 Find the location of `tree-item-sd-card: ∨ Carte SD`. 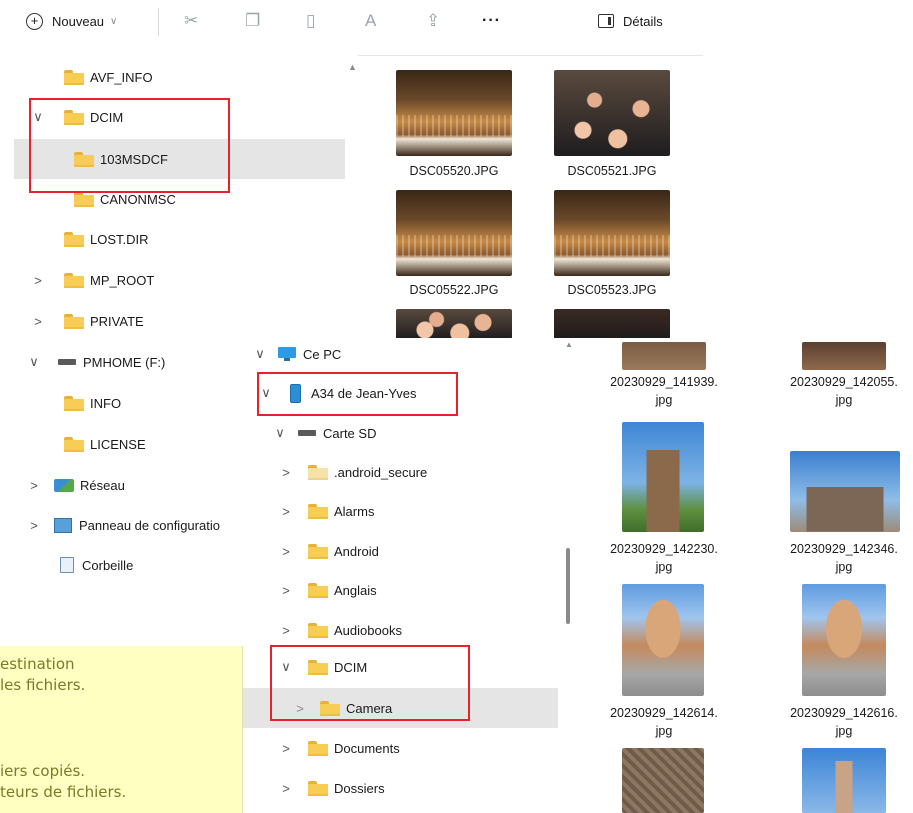

tree-item-sd-card: ∨ Carte SD is located at coordinates (417, 433).